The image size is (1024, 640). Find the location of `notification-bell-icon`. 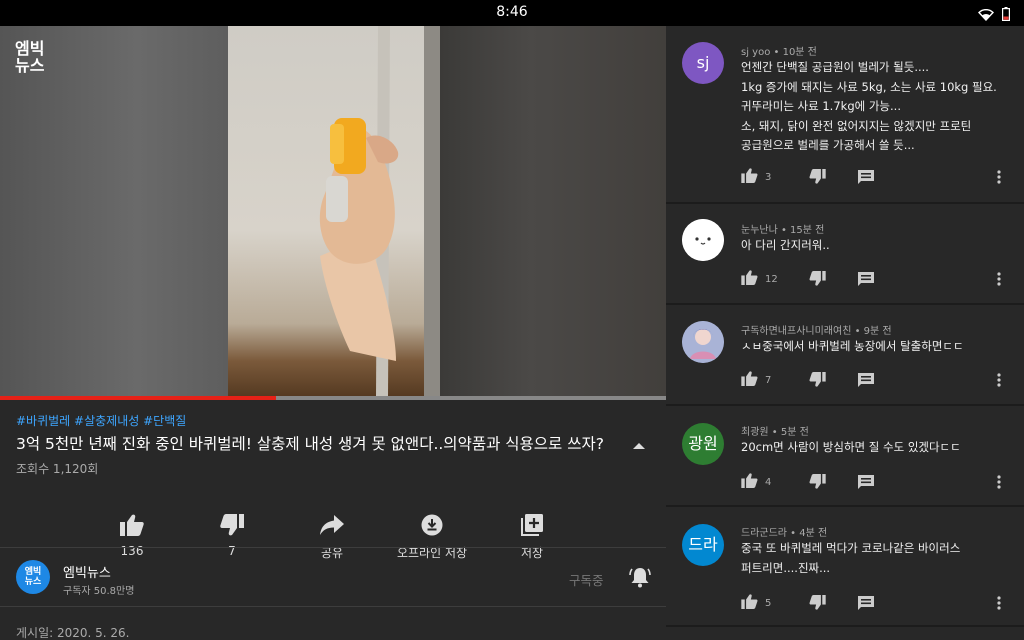

notification-bell-icon is located at coordinates (640, 579).